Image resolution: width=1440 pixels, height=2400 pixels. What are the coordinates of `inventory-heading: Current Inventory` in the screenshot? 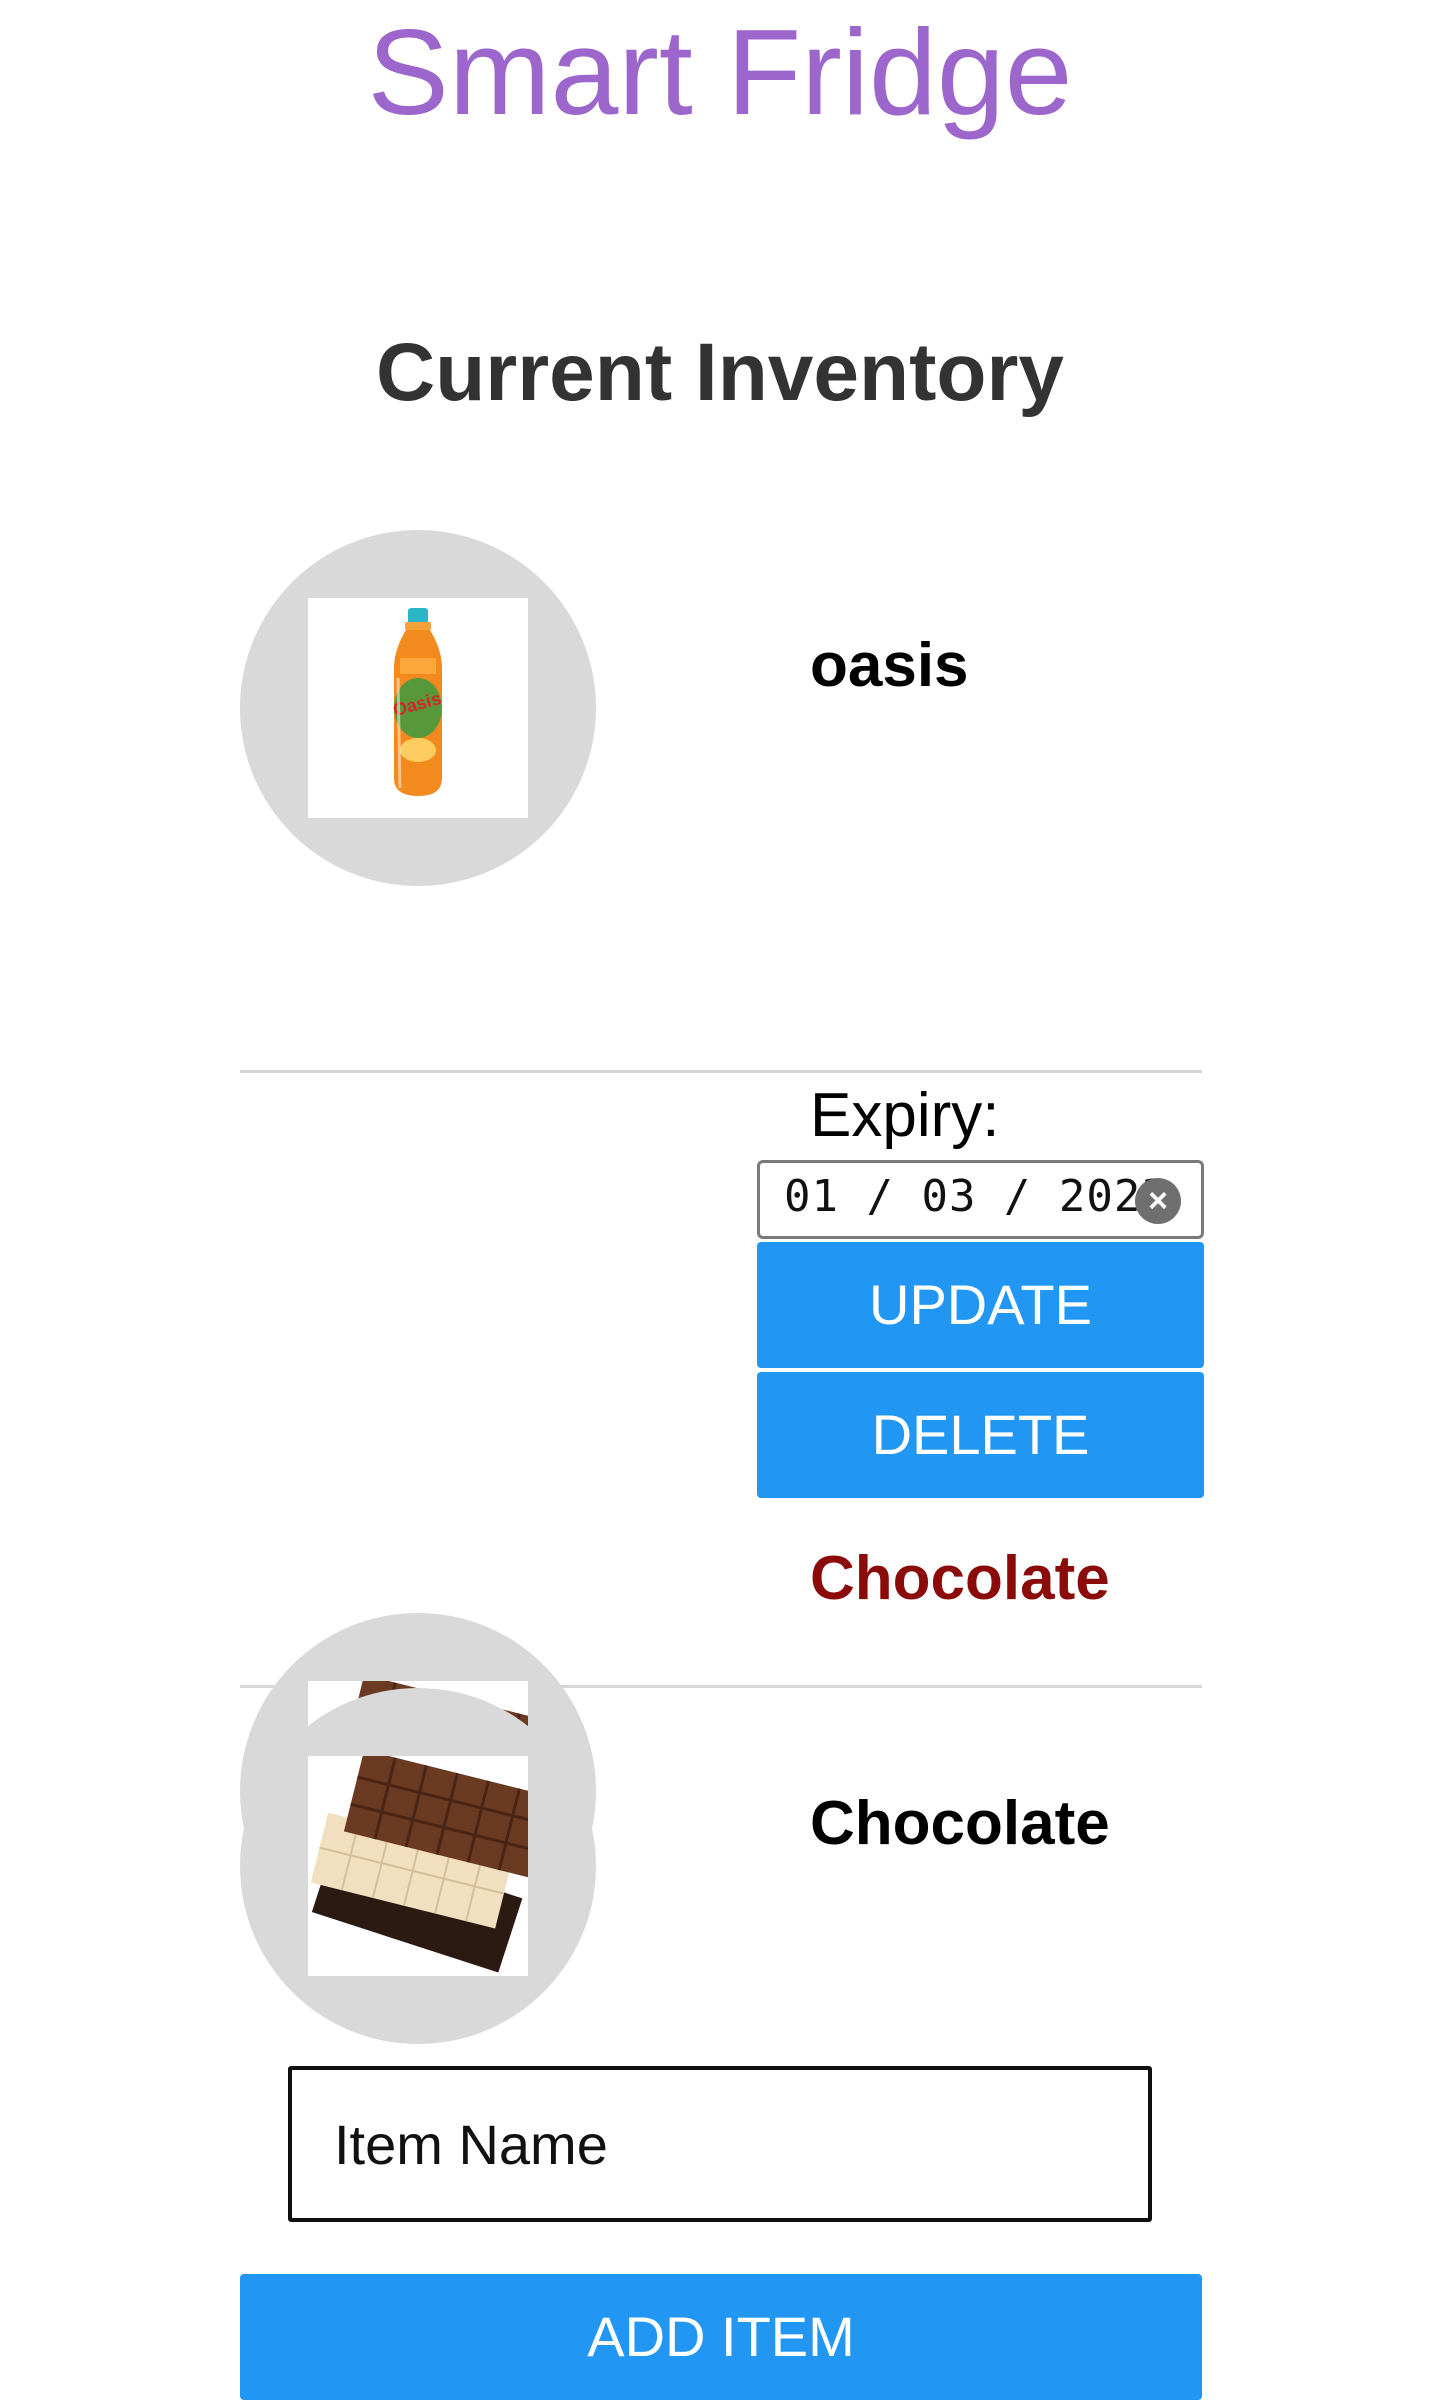 It's located at (720, 372).